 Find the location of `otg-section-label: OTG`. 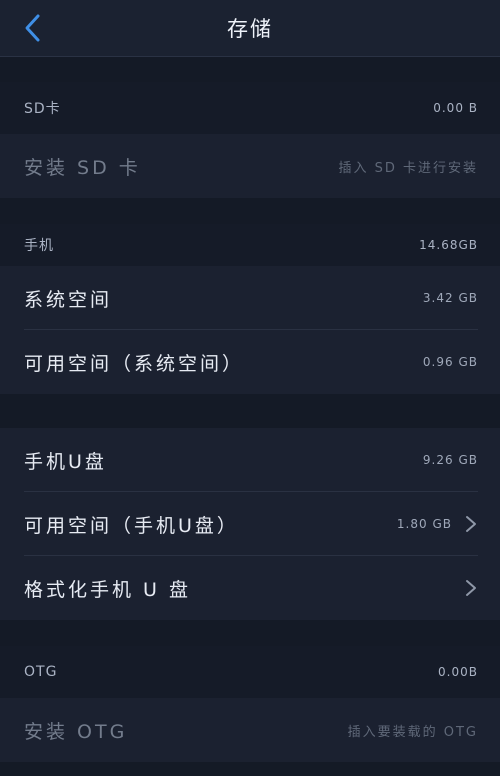

otg-section-label: OTG is located at coordinates (41, 672).